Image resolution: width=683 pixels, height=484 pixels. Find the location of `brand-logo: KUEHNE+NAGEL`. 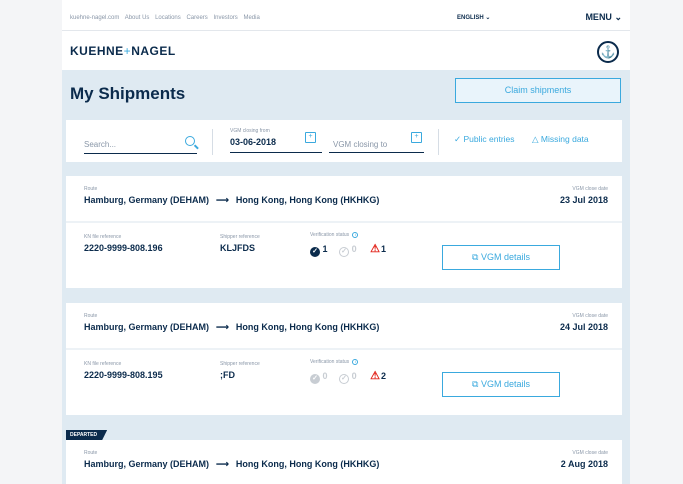

brand-logo: KUEHNE+NAGEL is located at coordinates (123, 51).